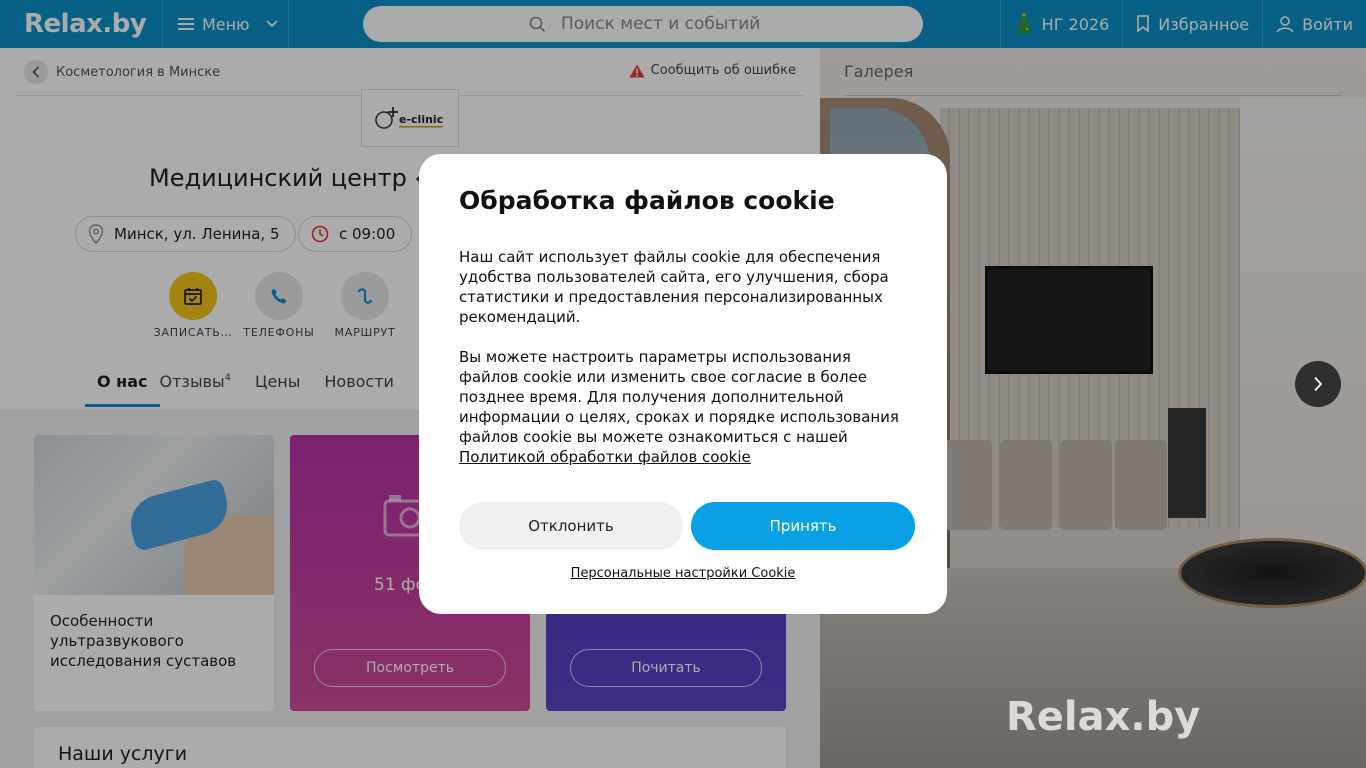 Image resolution: width=1366 pixels, height=768 pixels. What do you see at coordinates (1093, 95) in the screenshot?
I see `gallery-divider` at bounding box center [1093, 95].